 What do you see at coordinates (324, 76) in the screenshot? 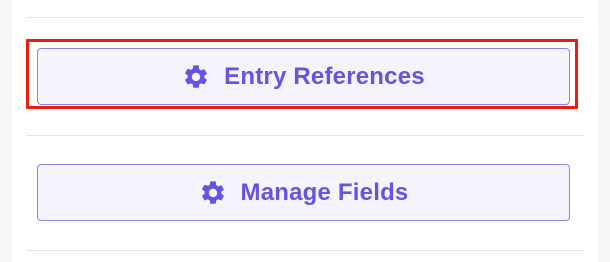
I see `entry-references-label: Entry References` at bounding box center [324, 76].